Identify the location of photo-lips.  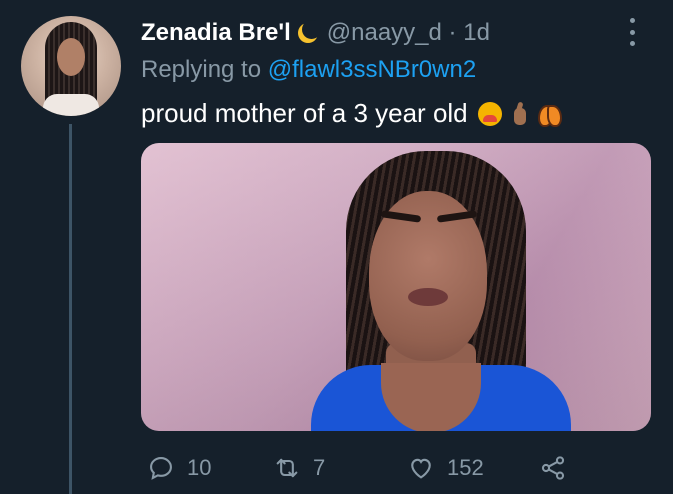
(428, 297).